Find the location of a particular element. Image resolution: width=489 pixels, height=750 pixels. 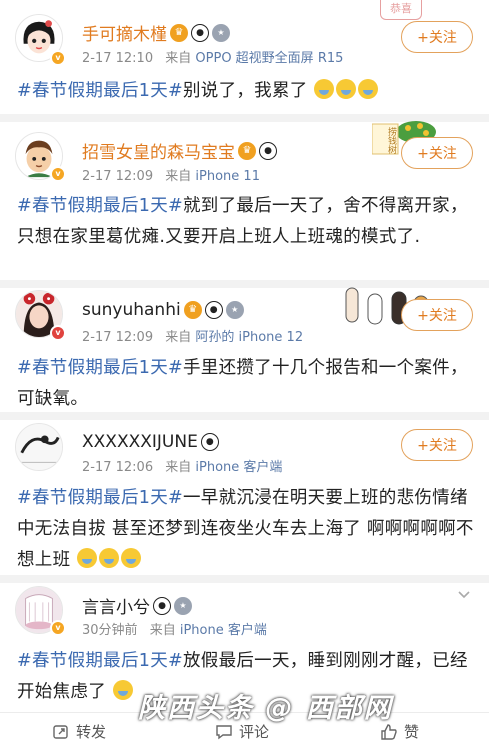

stamp-text: 恭喜 is located at coordinates (401, 8).